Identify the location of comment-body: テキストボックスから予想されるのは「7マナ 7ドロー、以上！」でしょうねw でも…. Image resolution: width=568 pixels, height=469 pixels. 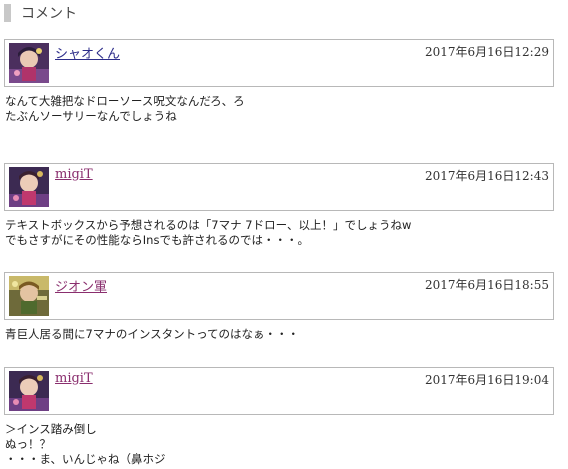
(208, 232).